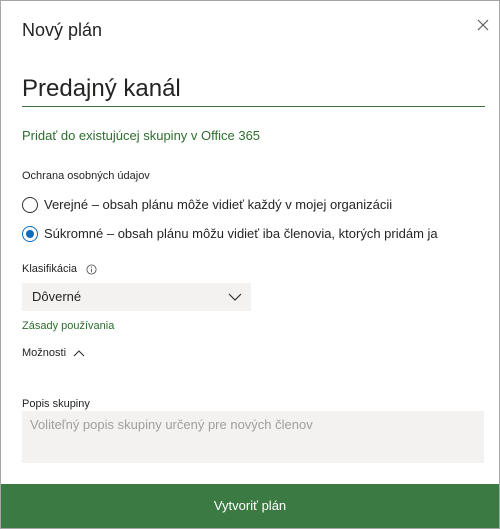 This screenshot has height=529, width=500. Describe the element at coordinates (136, 297) in the screenshot. I see `classification-dropdown: Dôverné` at that location.